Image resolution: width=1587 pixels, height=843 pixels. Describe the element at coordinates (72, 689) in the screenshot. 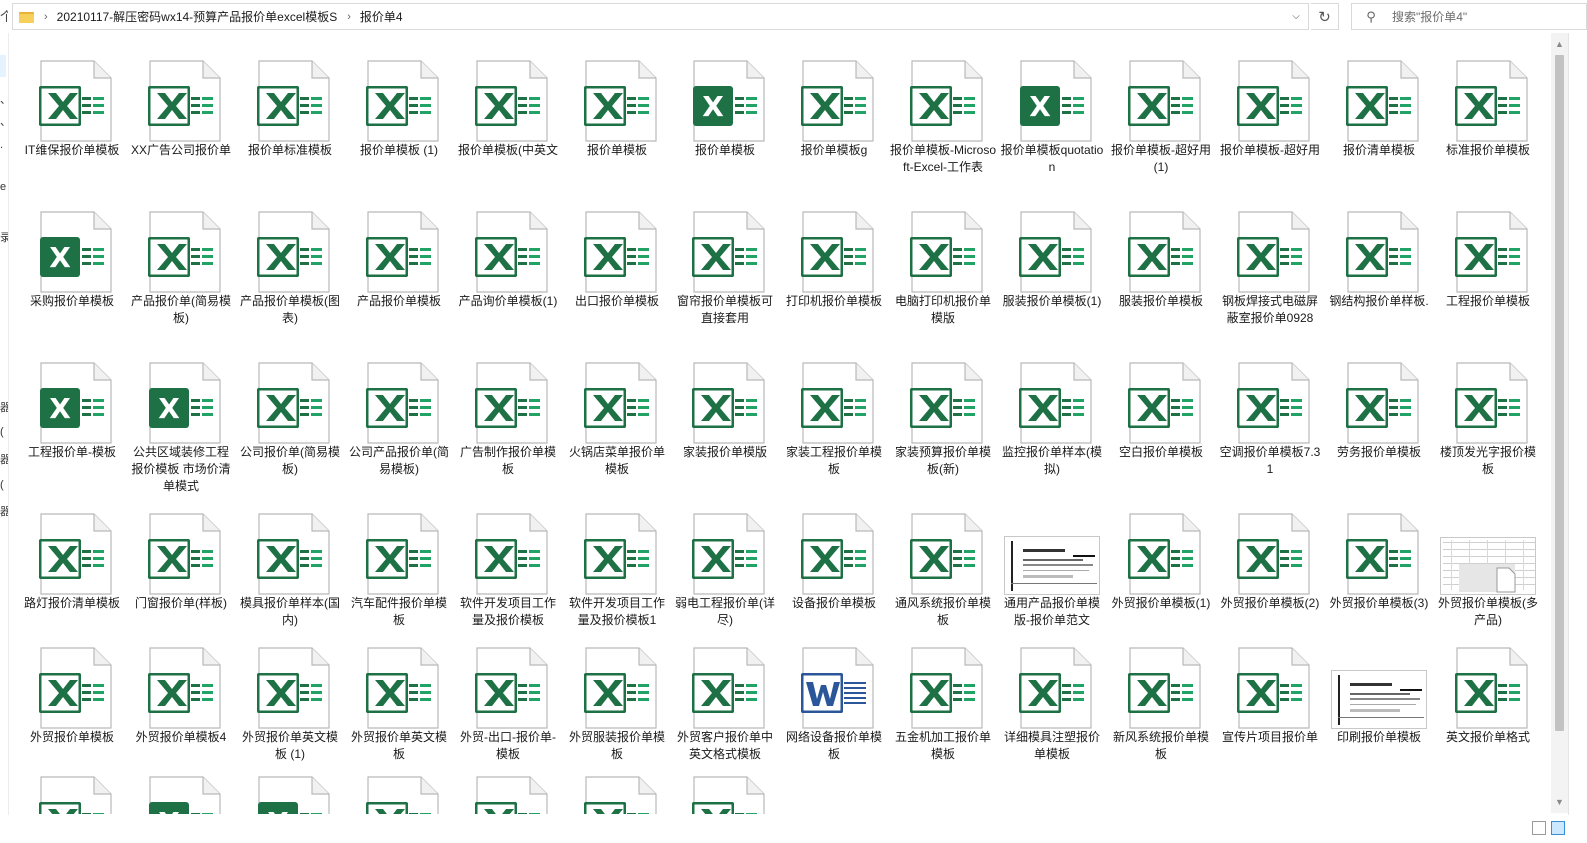

I see `file-item: 外贸报价单模板` at that location.